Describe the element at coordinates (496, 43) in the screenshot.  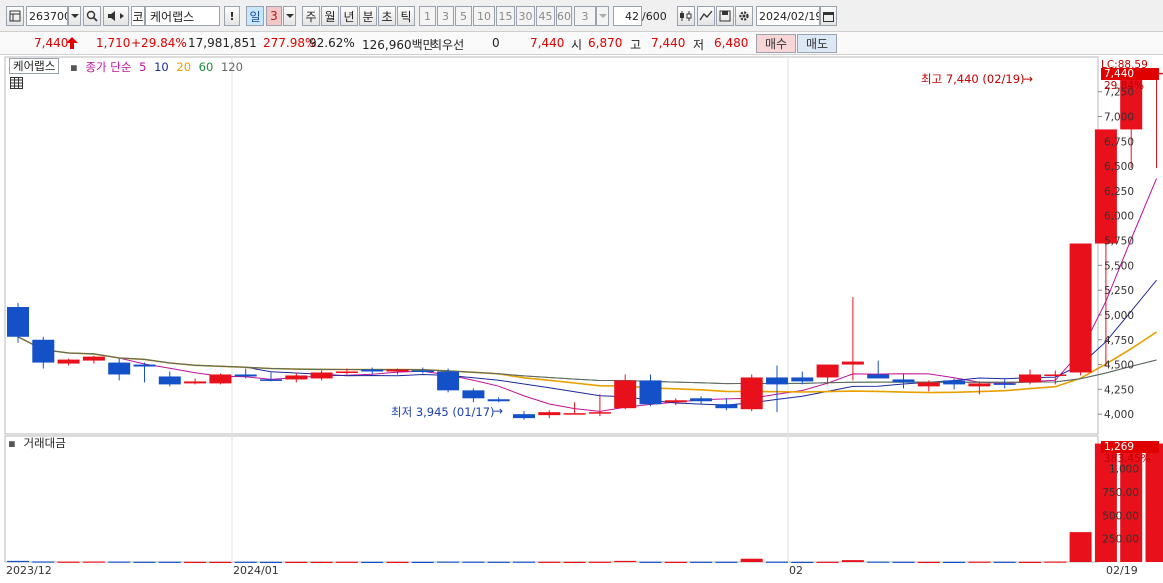
I see `best-bid-qty: 0` at that location.